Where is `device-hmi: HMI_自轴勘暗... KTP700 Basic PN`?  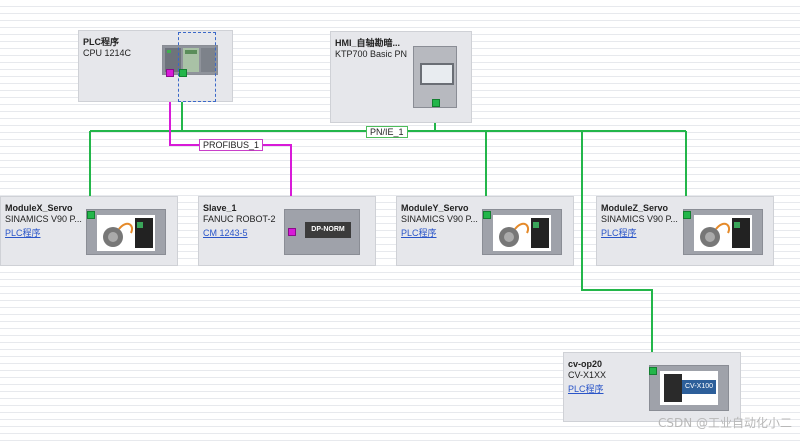
device-hmi: HMI_自轴勘暗... KTP700 Basic PN is located at coordinates (401, 77).